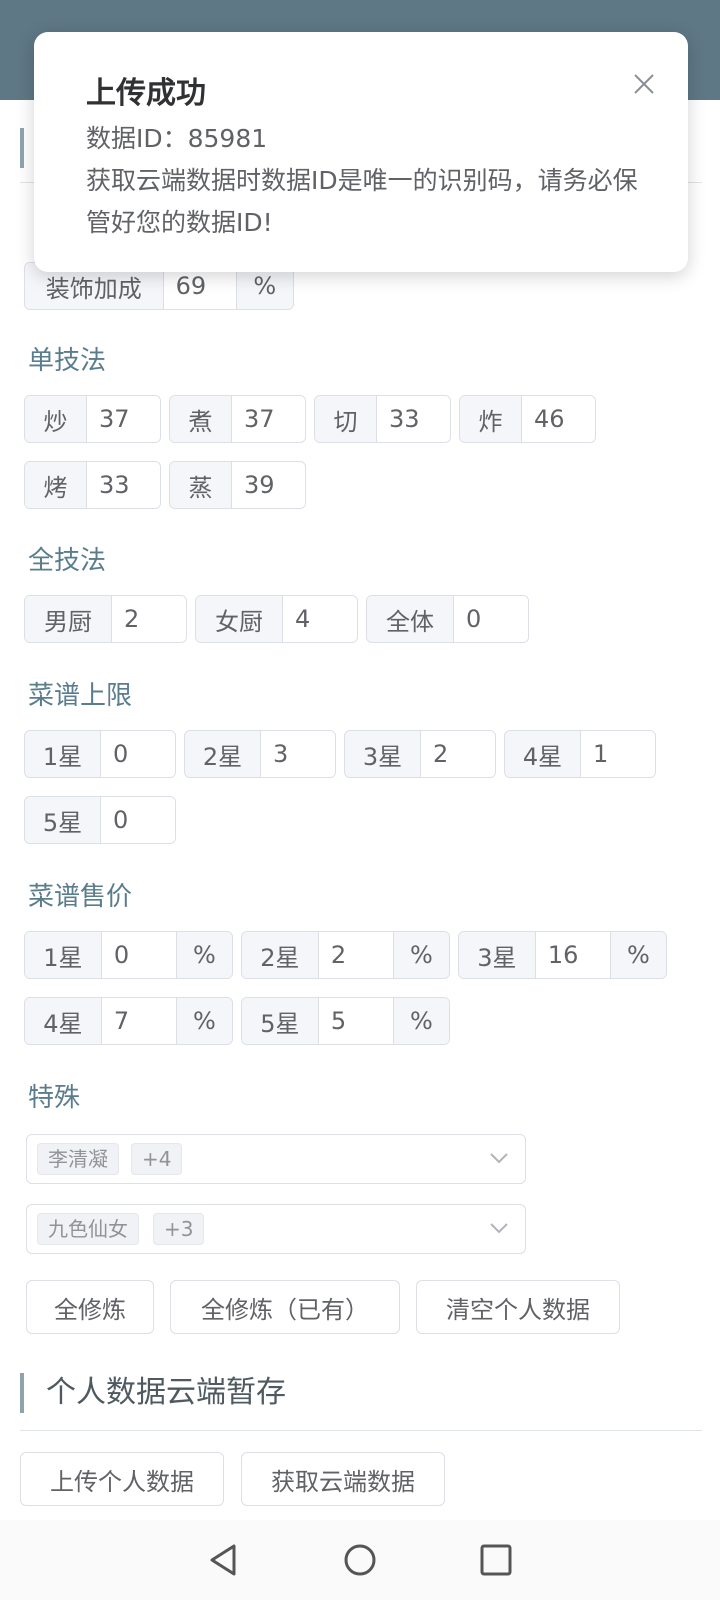  I want to click on skill-group-fry: 炸, so click(527, 419).